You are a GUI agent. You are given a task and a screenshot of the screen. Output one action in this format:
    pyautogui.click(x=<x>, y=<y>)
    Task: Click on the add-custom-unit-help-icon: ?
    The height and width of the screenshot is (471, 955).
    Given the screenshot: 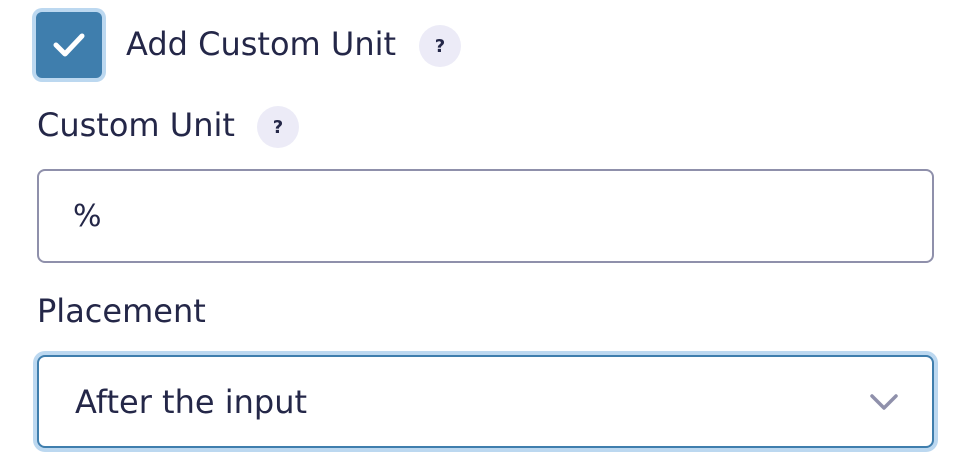 What is the action you would take?
    pyautogui.click(x=440, y=46)
    